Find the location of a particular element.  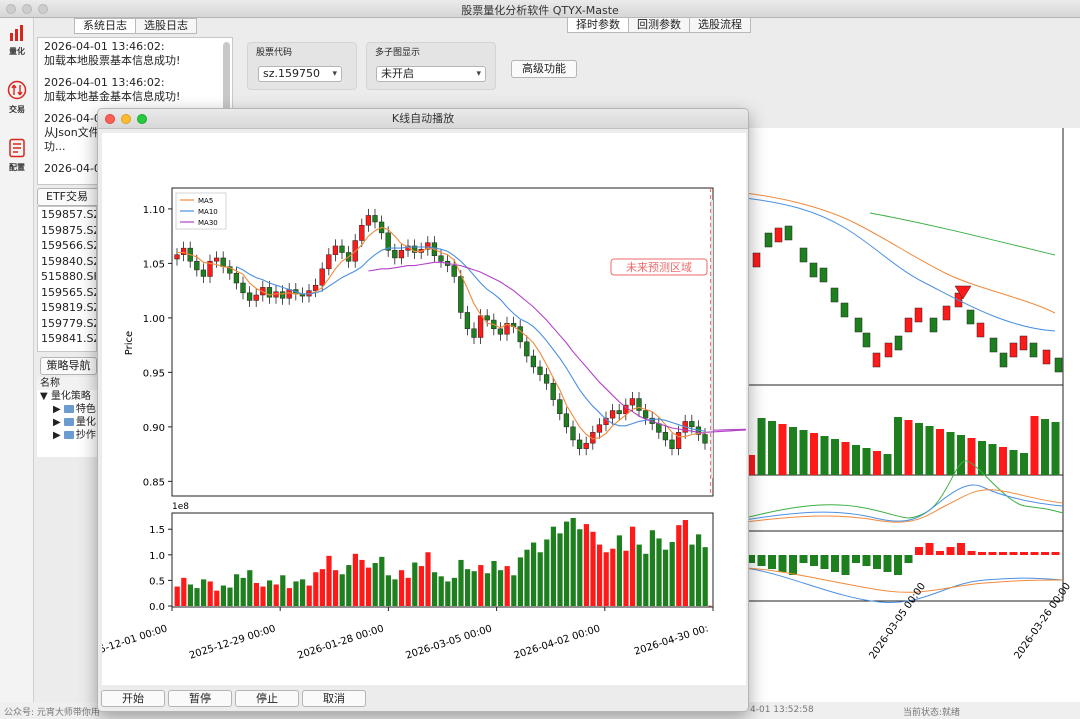

tab-backtest-params: 回测参数 is located at coordinates (659, 25).